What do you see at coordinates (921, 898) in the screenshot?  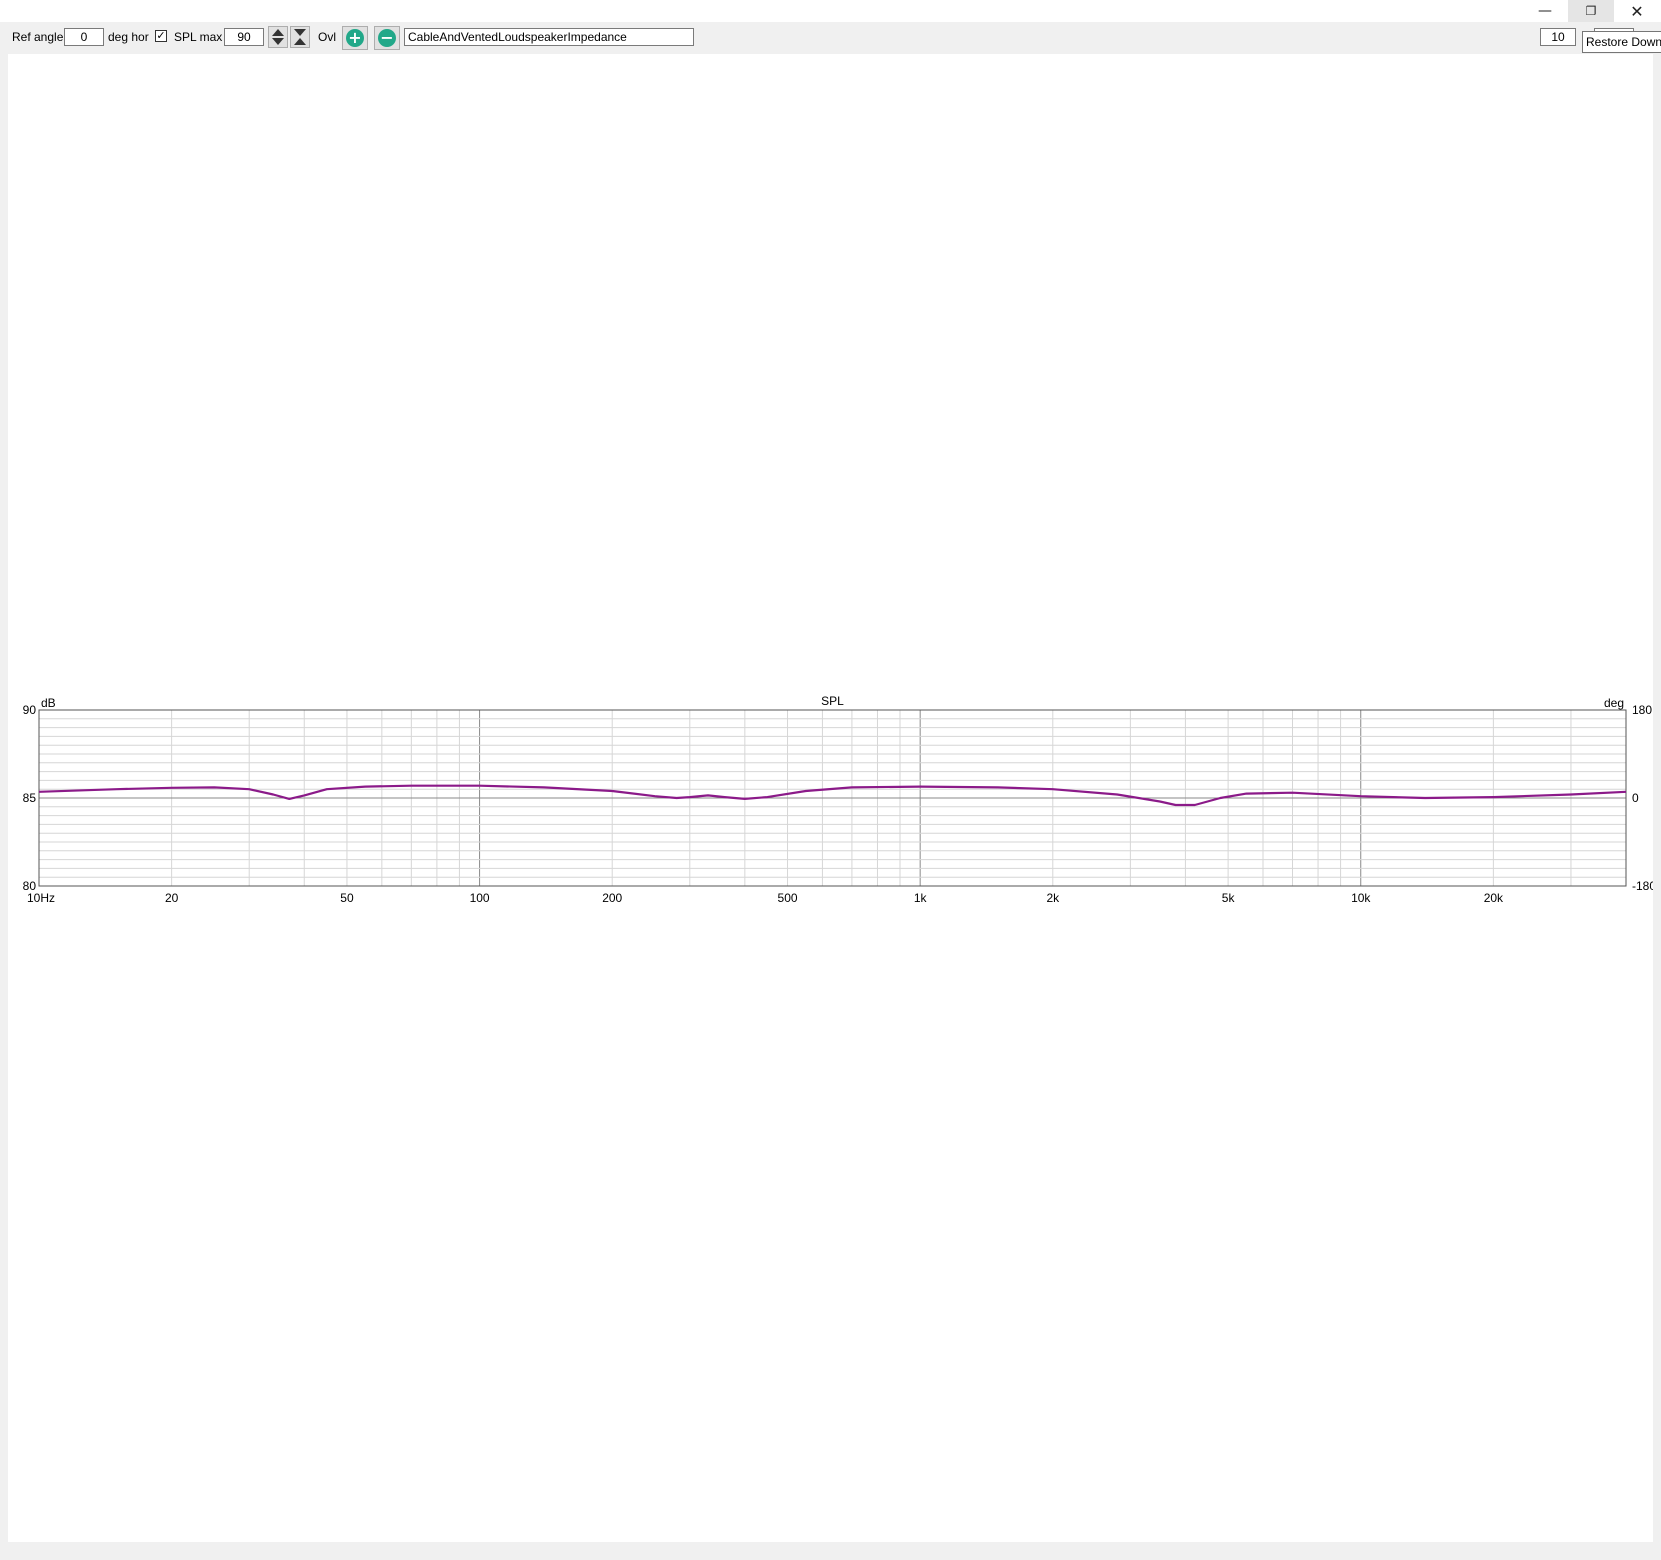 I see `x-tick-label: 1k` at bounding box center [921, 898].